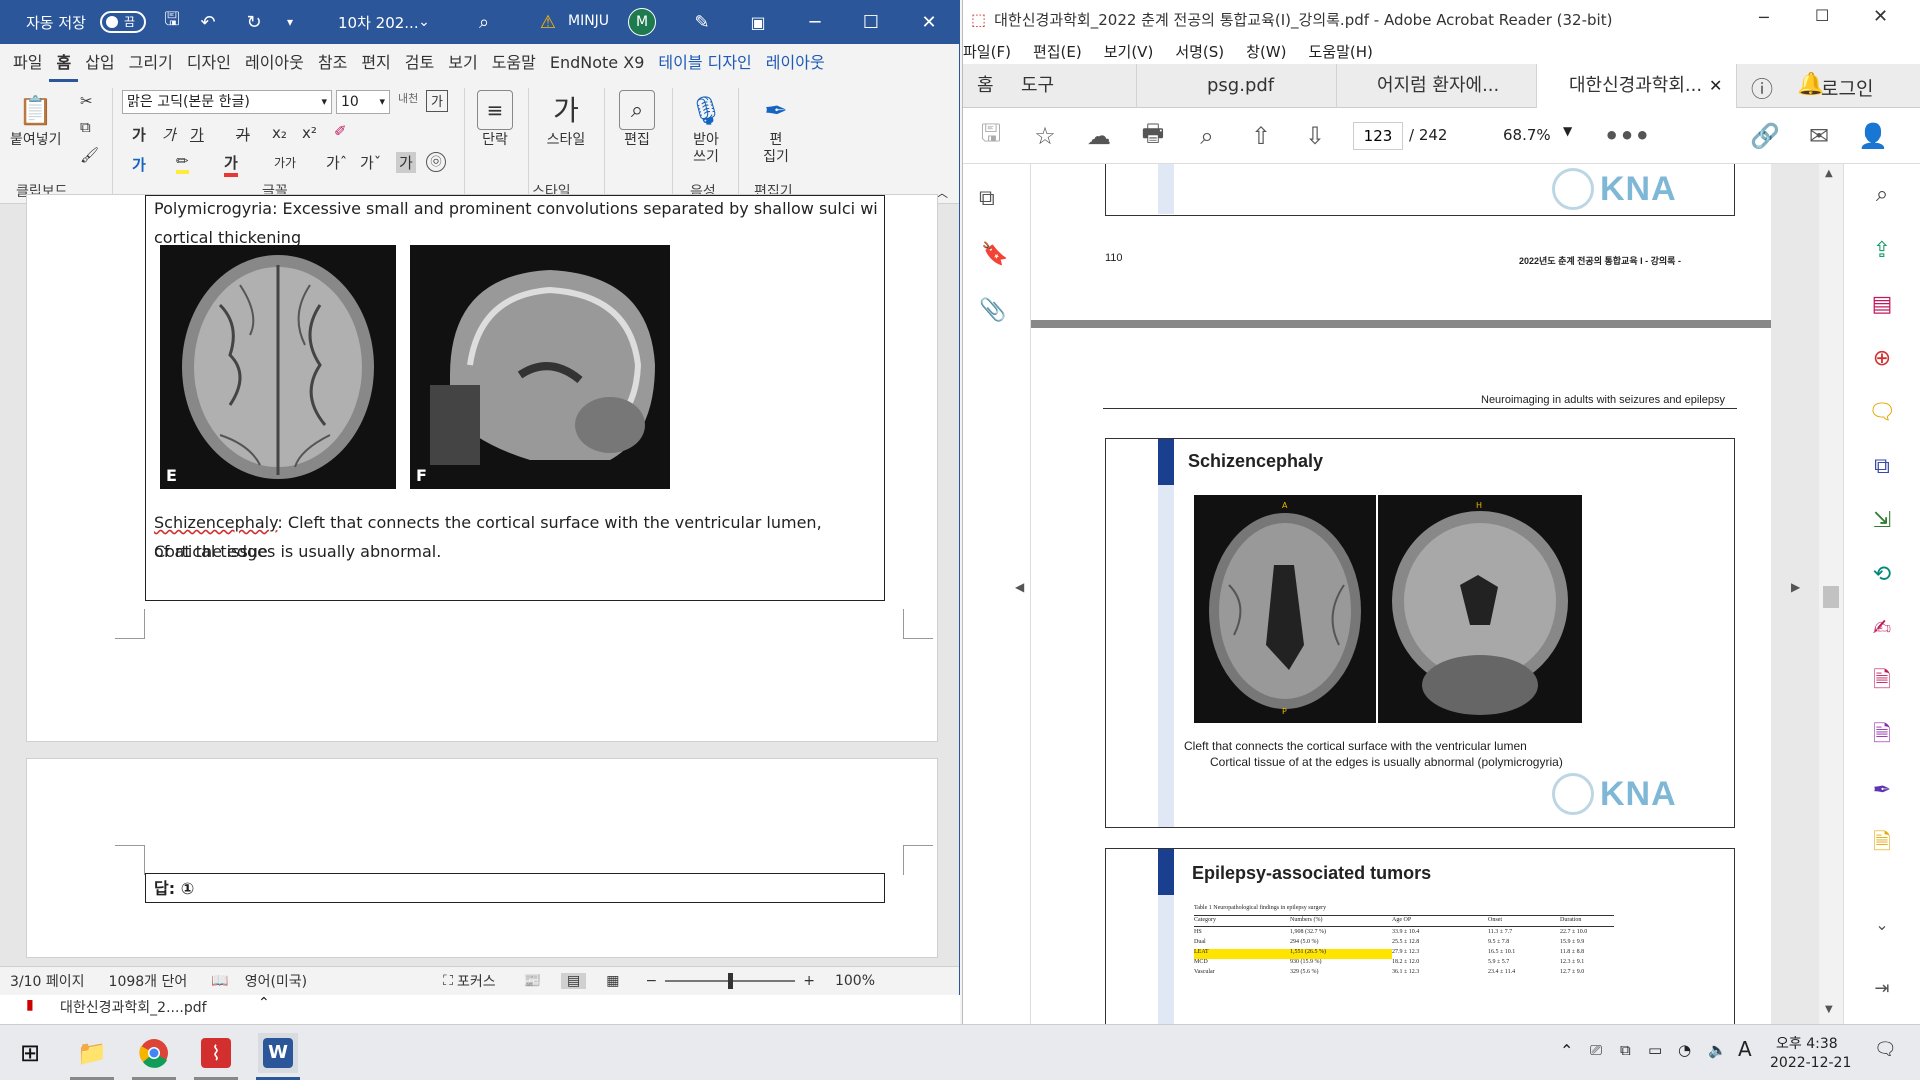 The image size is (1920, 1080). I want to click on bookmark-icon: 🔖, so click(994, 254).